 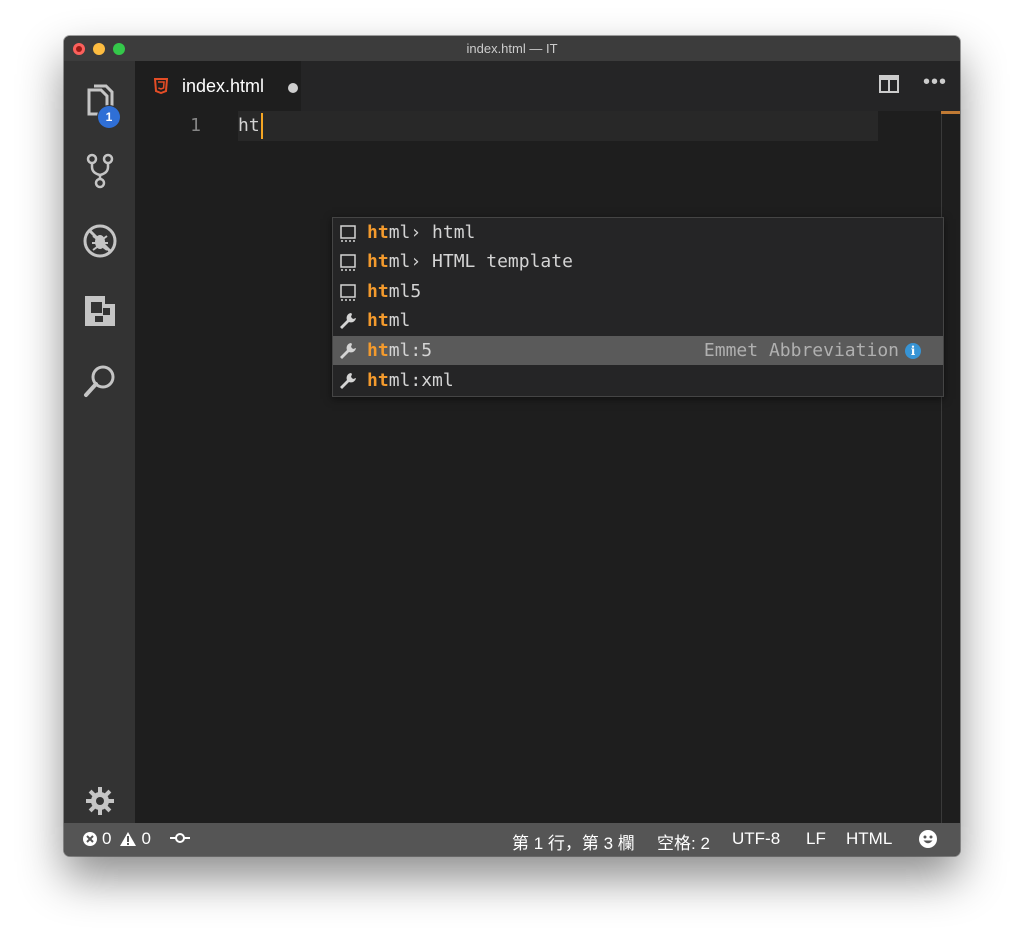 I want to click on search-icon, so click(x=98, y=381).